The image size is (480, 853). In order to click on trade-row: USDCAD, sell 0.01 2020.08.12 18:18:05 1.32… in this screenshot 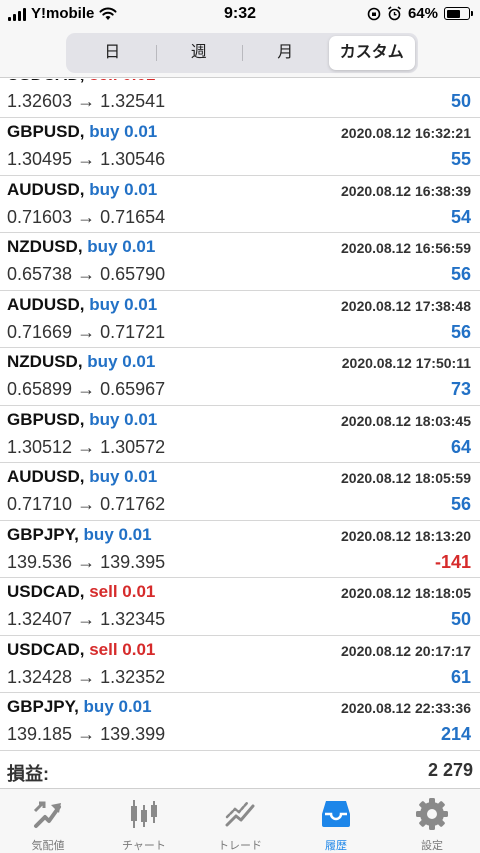, I will do `click(240, 607)`.